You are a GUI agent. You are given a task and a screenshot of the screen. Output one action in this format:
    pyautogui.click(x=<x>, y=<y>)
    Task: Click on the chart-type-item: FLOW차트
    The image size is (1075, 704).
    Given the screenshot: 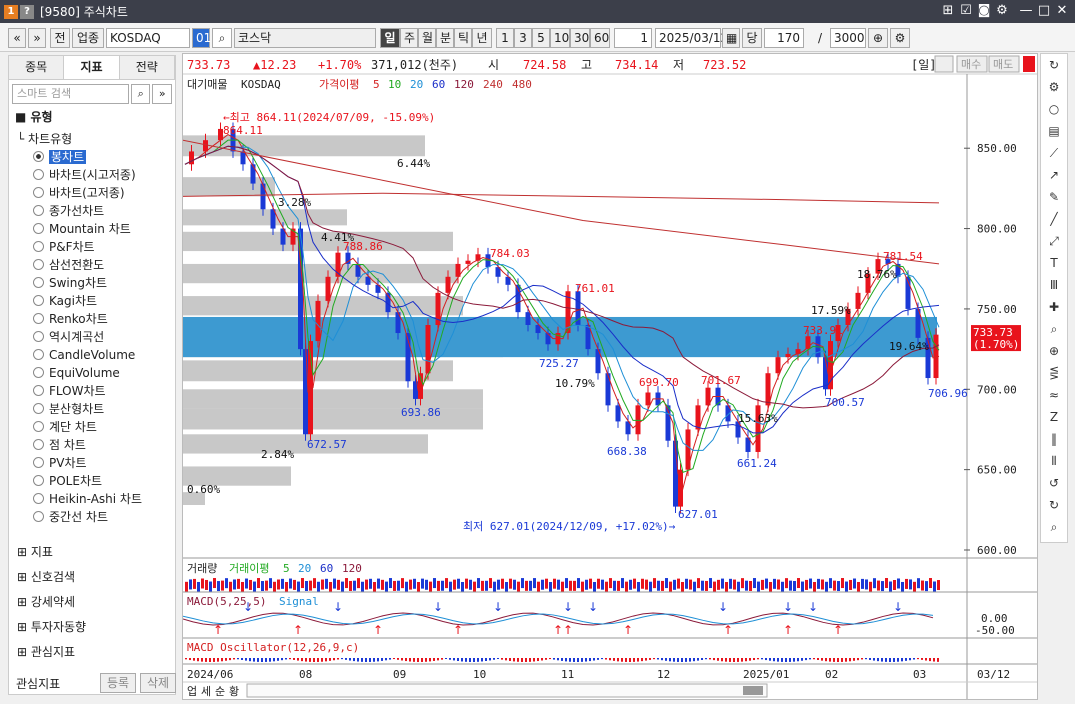 What is the action you would take?
    pyautogui.click(x=92, y=391)
    